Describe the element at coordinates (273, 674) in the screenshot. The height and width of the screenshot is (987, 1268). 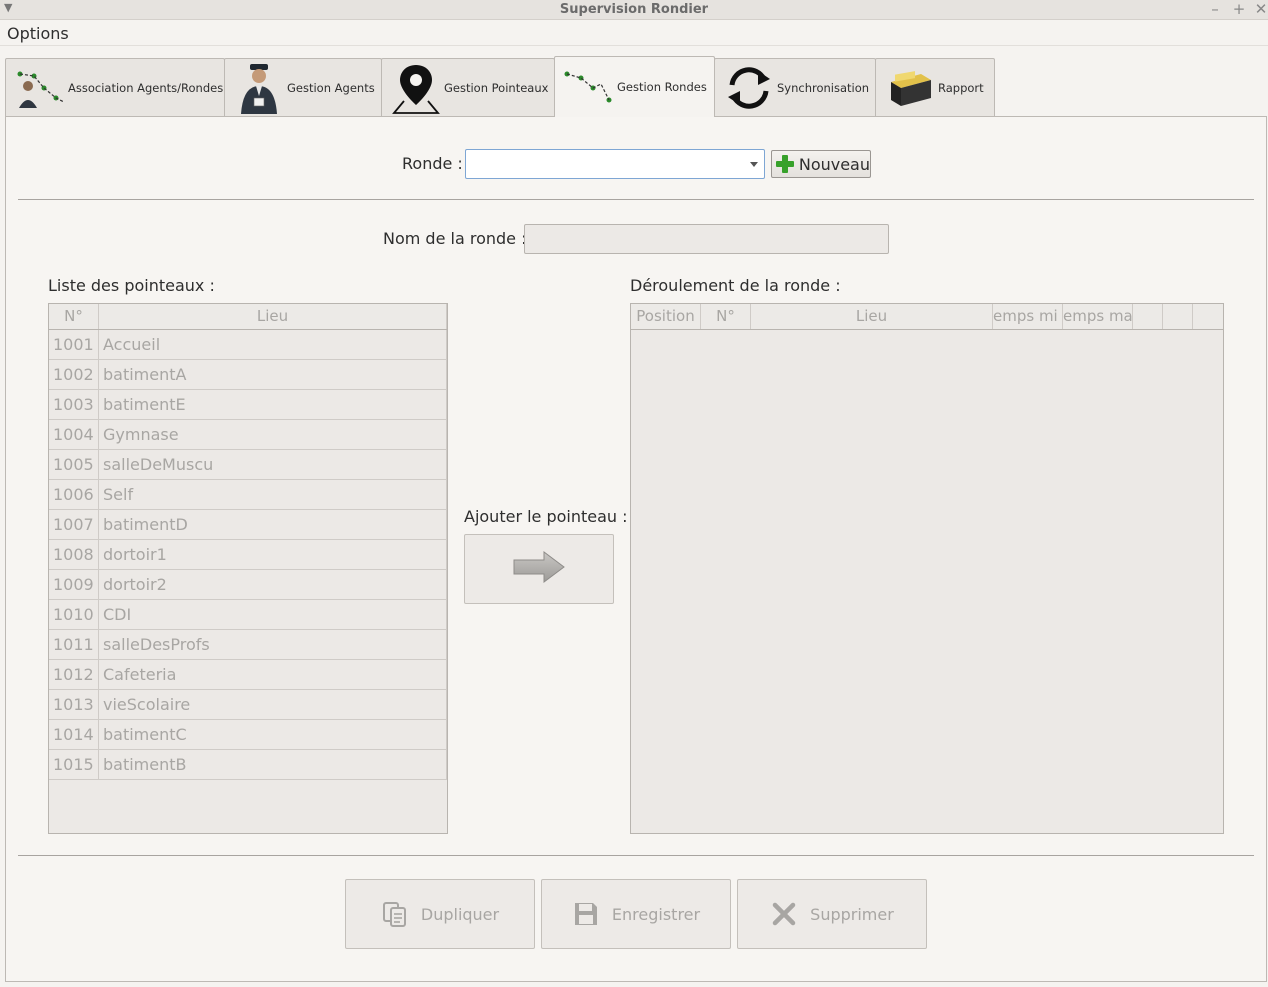
I see `cell-lieu: Cafeteria` at that location.